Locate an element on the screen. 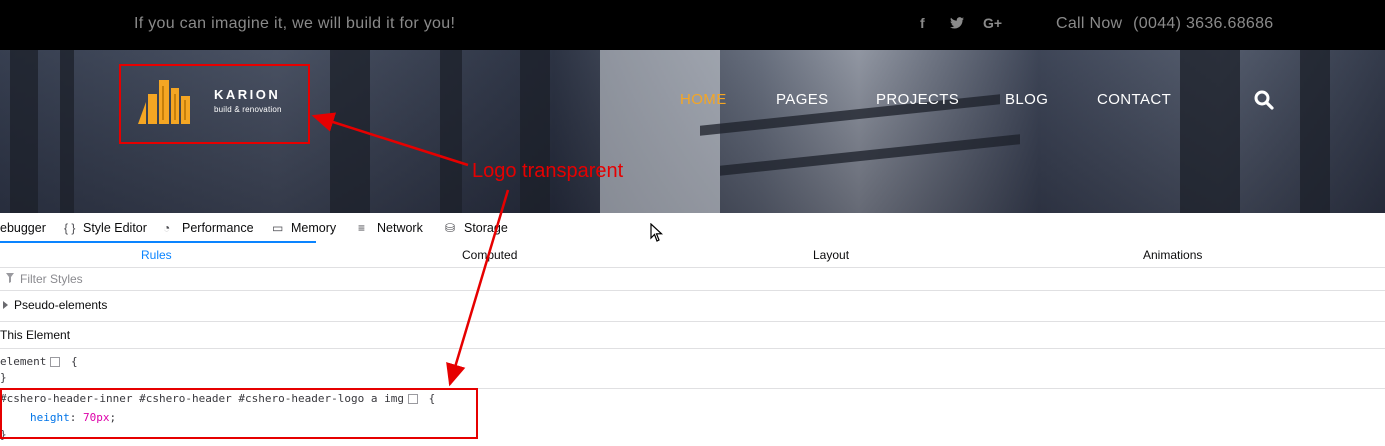  phone-number: (0044) 3636.68686 is located at coordinates (1203, 23).